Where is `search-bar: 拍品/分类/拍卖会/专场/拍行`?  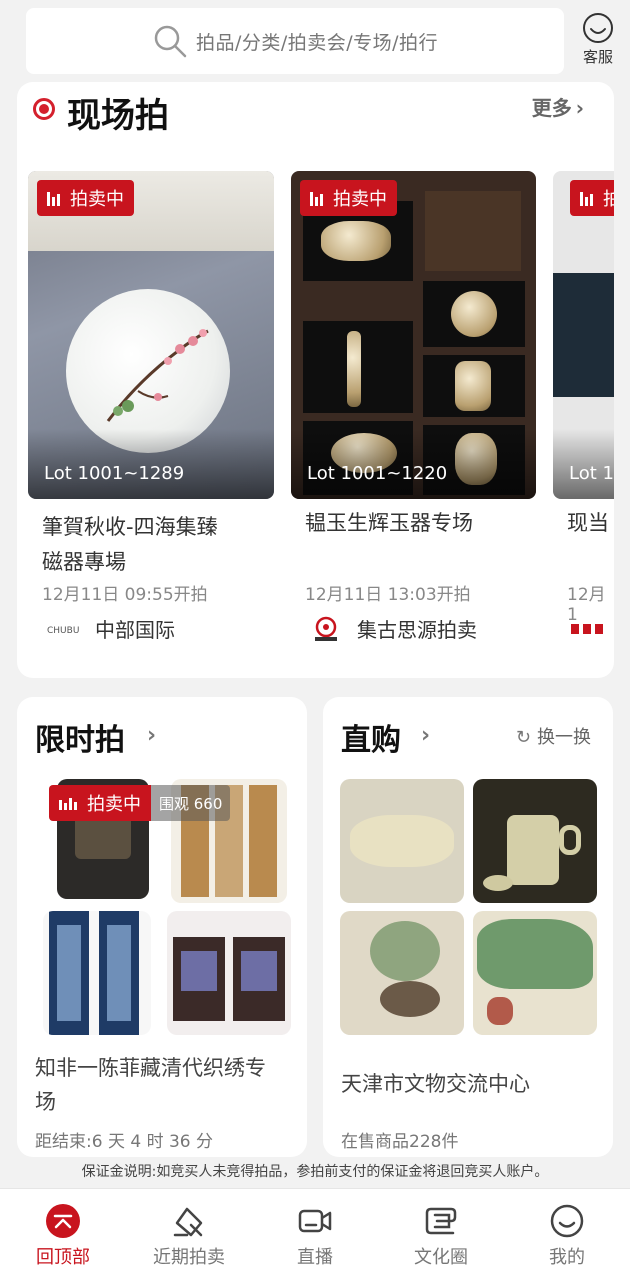 search-bar: 拍品/分类/拍卖会/专场/拍行 is located at coordinates (295, 41).